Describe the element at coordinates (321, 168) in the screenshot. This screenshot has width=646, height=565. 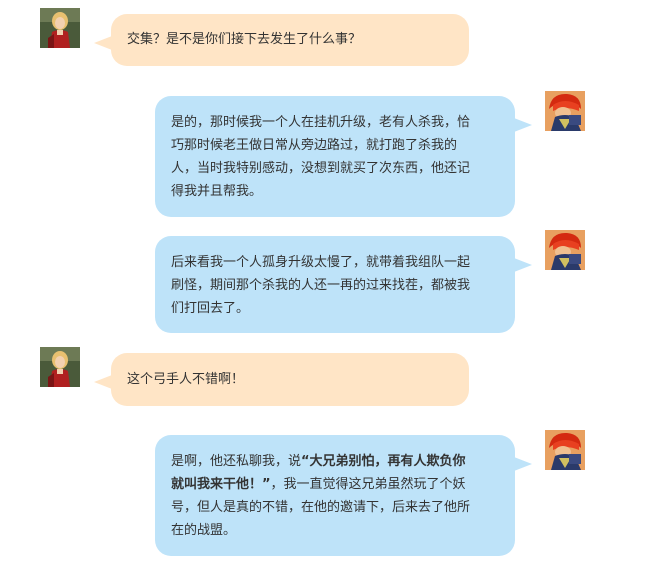
I see `message-line: 人，当时我特别感动，没想到就买了次东西，他还记` at that location.